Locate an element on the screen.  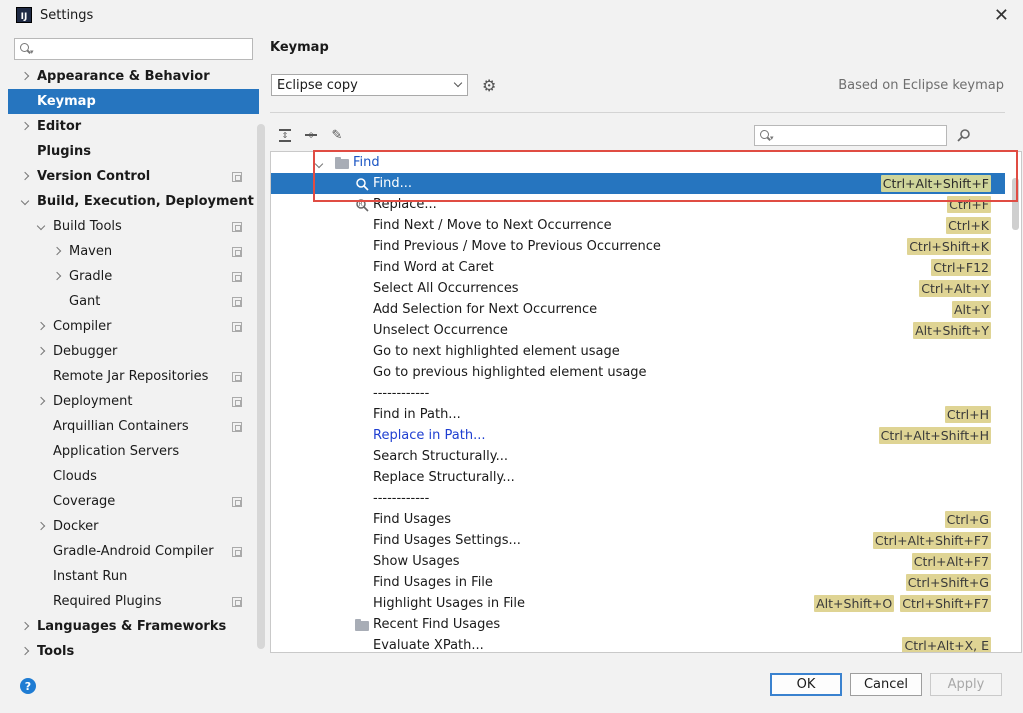
action-row: Find... Ctrl+Alt+Shift+F is located at coordinates (638, 183).